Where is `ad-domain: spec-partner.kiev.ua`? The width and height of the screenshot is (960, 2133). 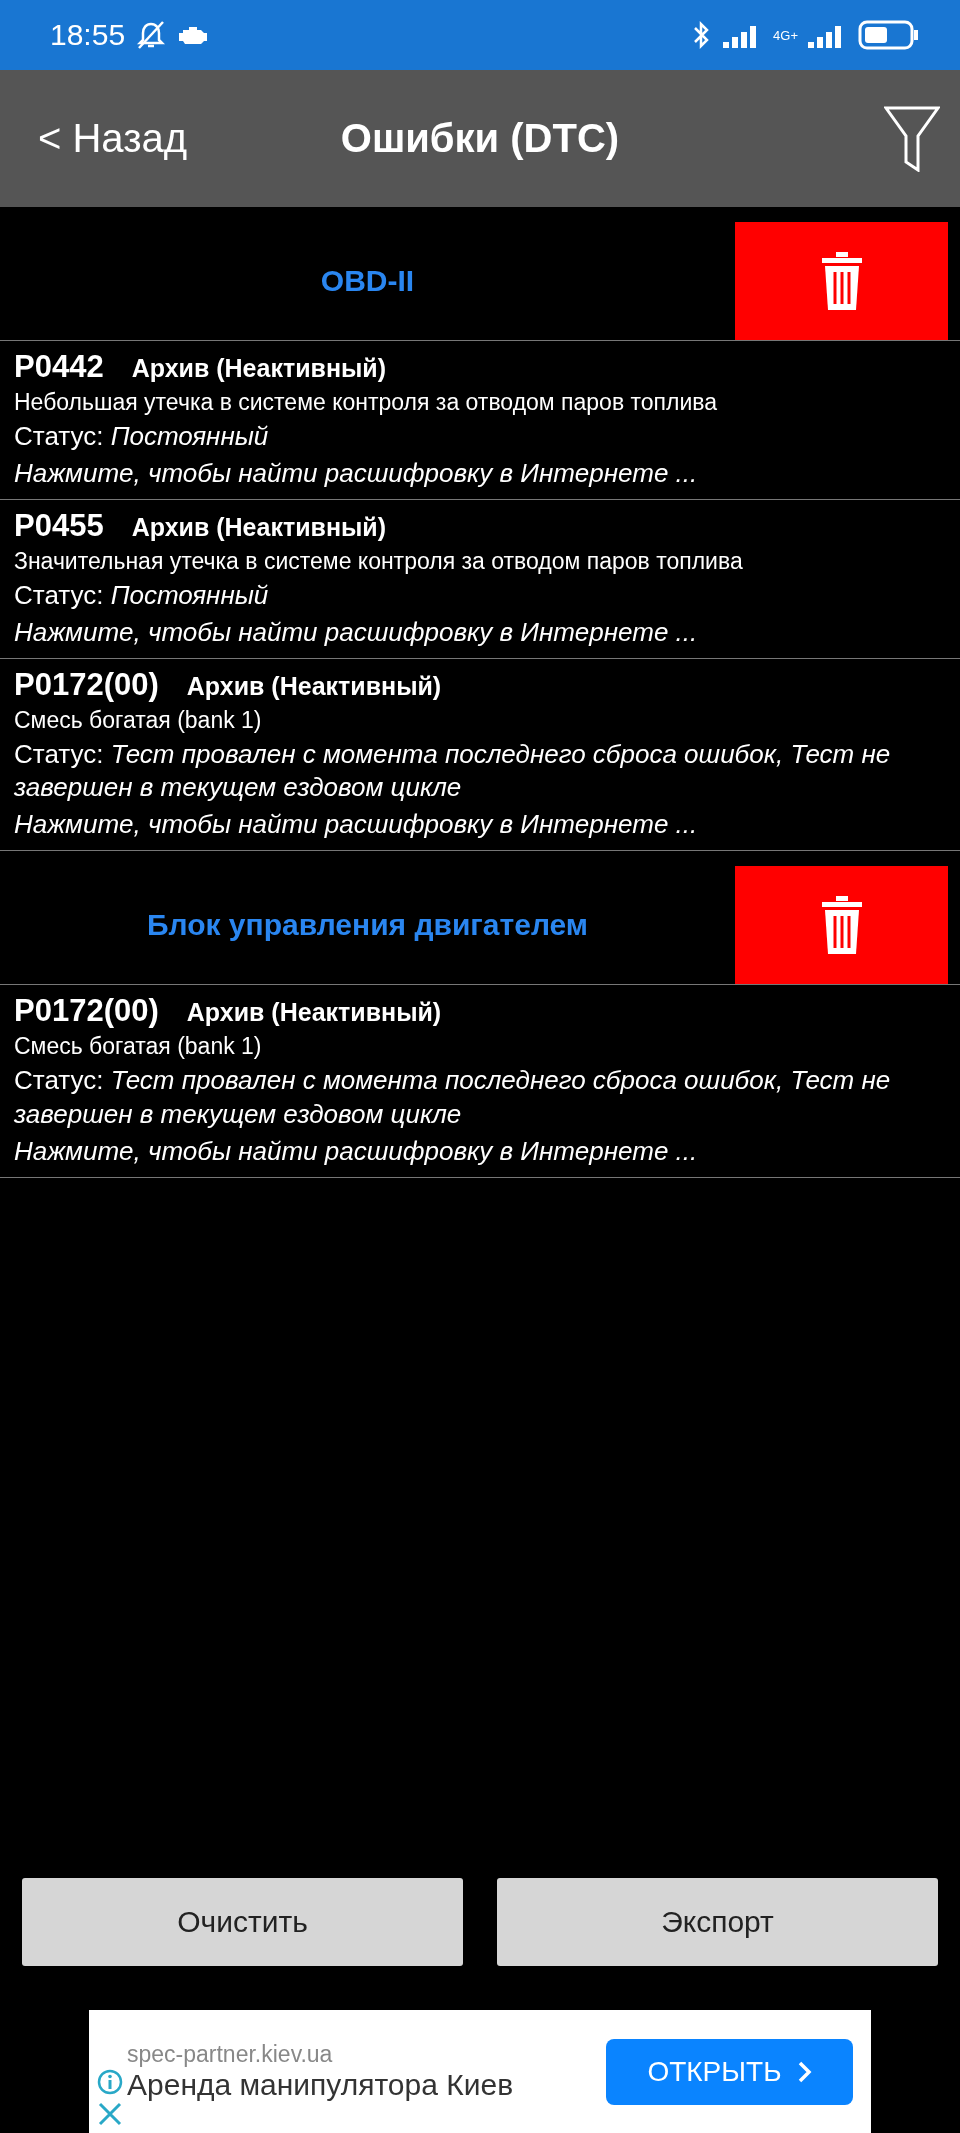 ad-domain: spec-partner.kiev.ua is located at coordinates (230, 2054).